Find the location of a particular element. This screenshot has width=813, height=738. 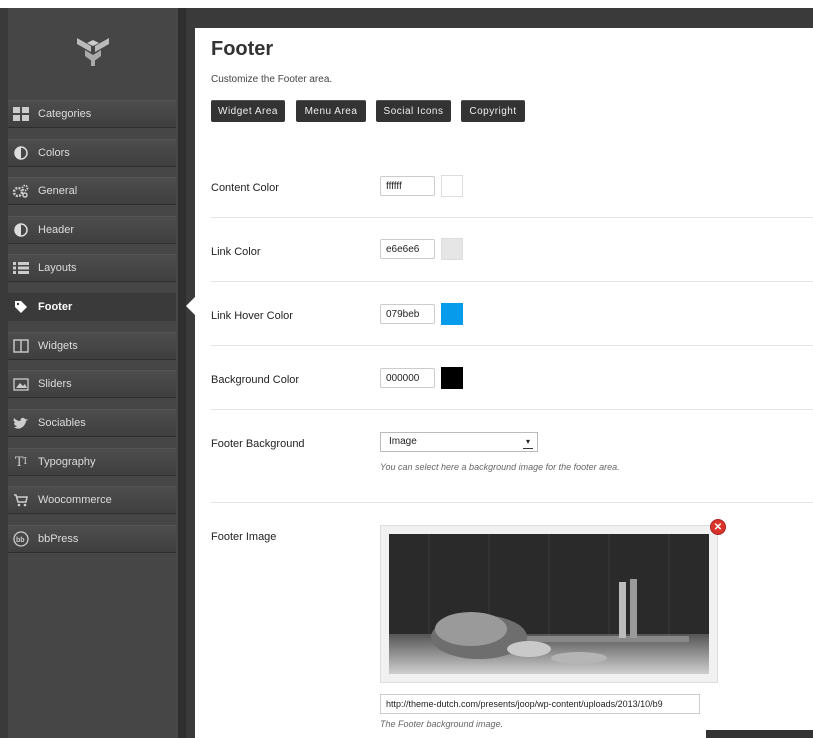

sidebar-item-woocommerce: Woocommerce is located at coordinates (92, 500).